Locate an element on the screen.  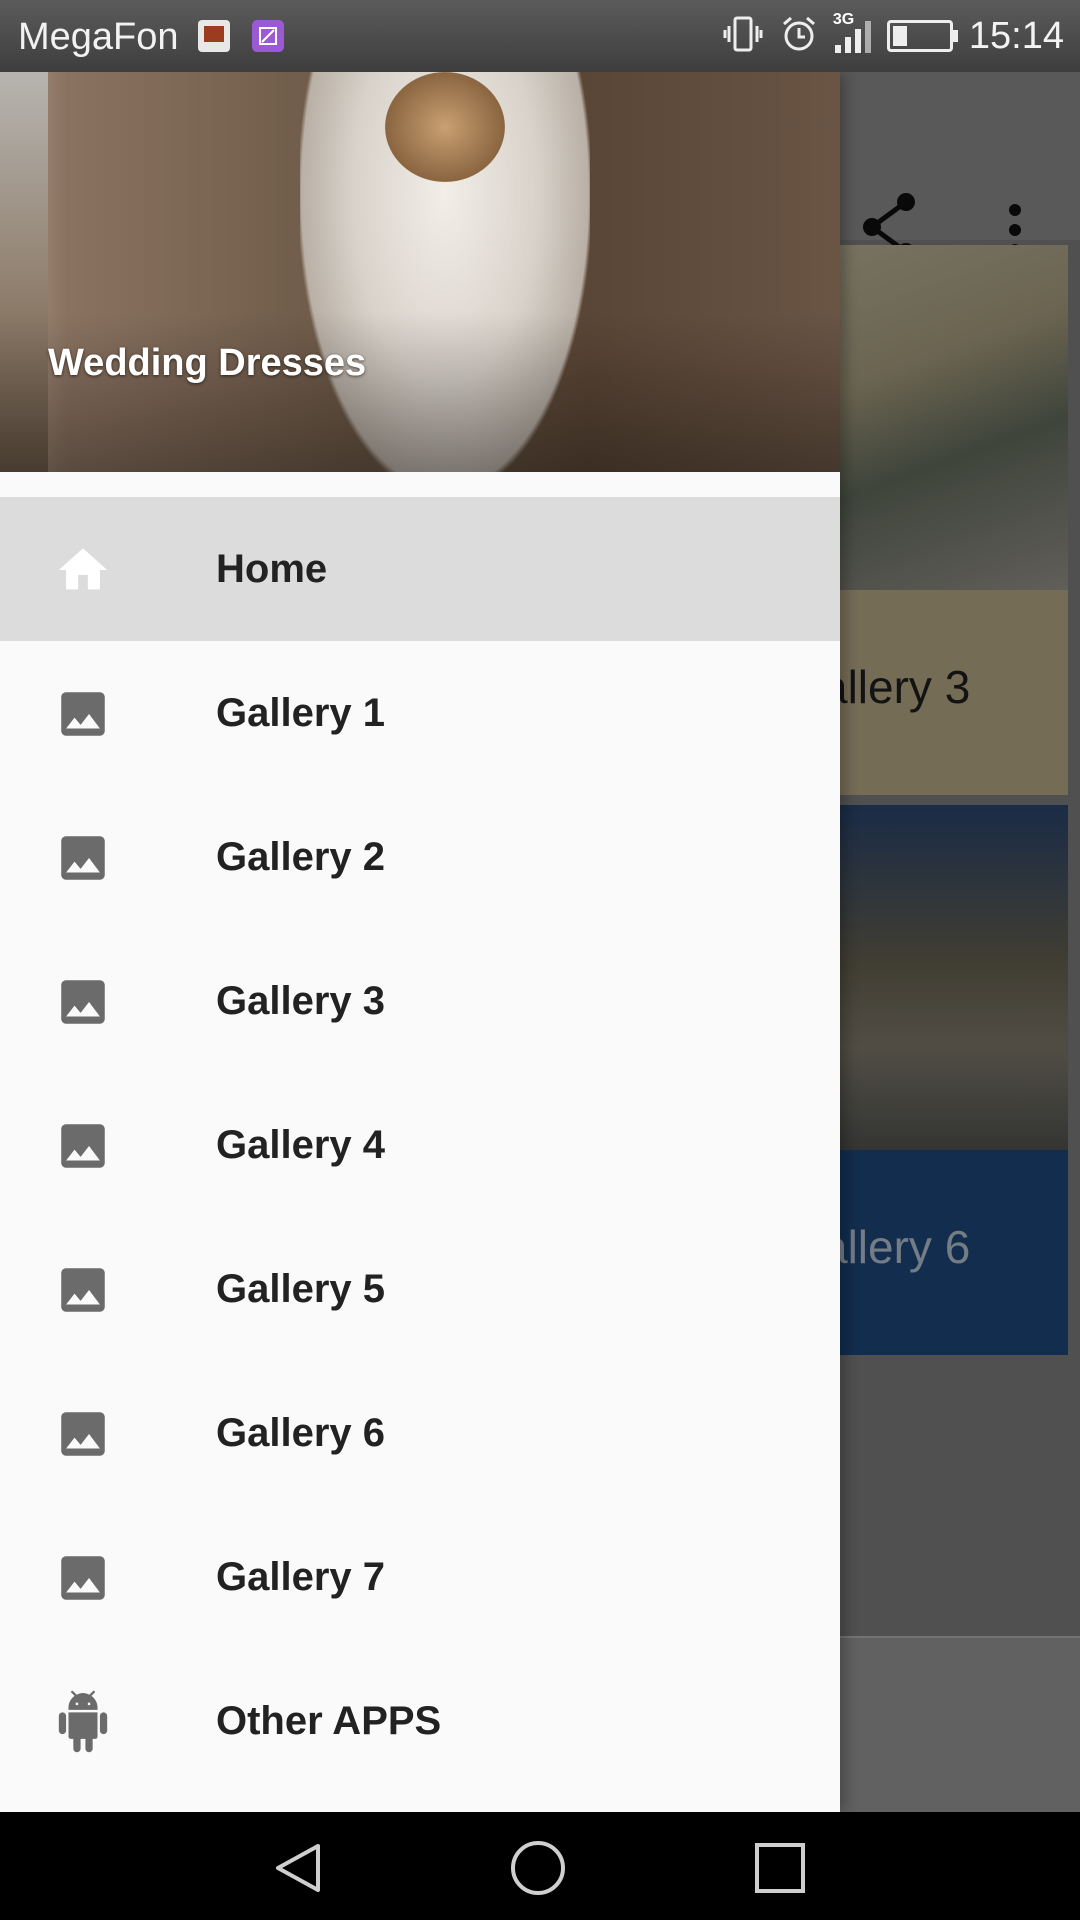
sim-card-icon is located at coordinates (214, 36).